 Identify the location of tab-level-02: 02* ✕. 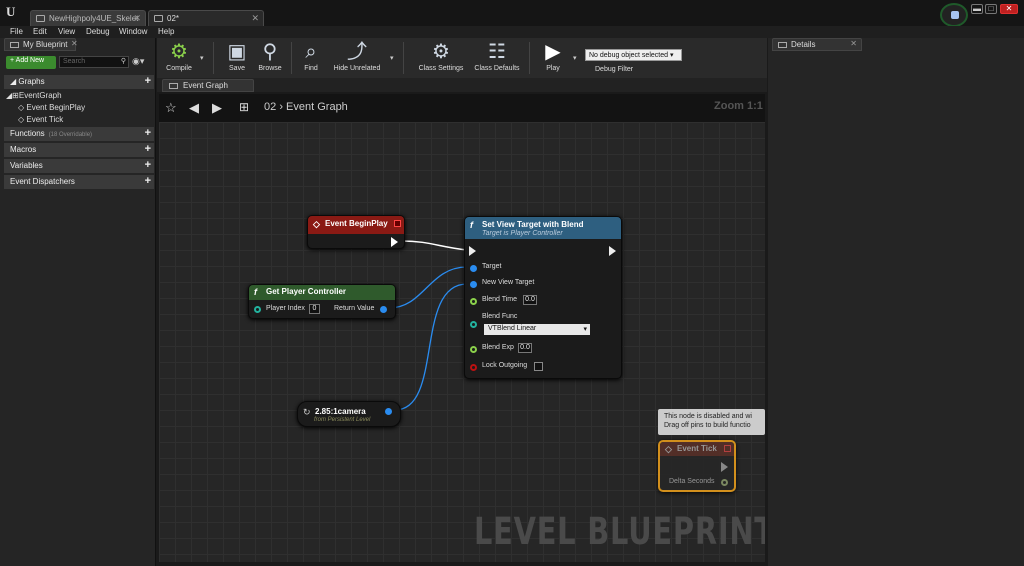
(206, 18).